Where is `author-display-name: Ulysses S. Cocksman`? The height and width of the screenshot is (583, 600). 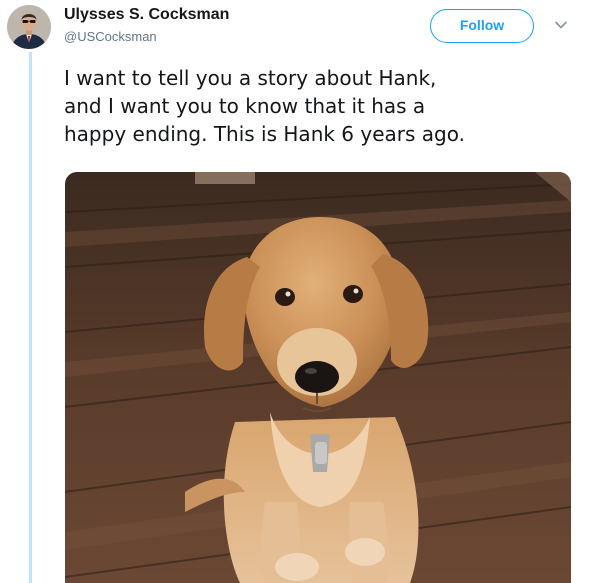 author-display-name: Ulysses S. Cocksman is located at coordinates (146, 15).